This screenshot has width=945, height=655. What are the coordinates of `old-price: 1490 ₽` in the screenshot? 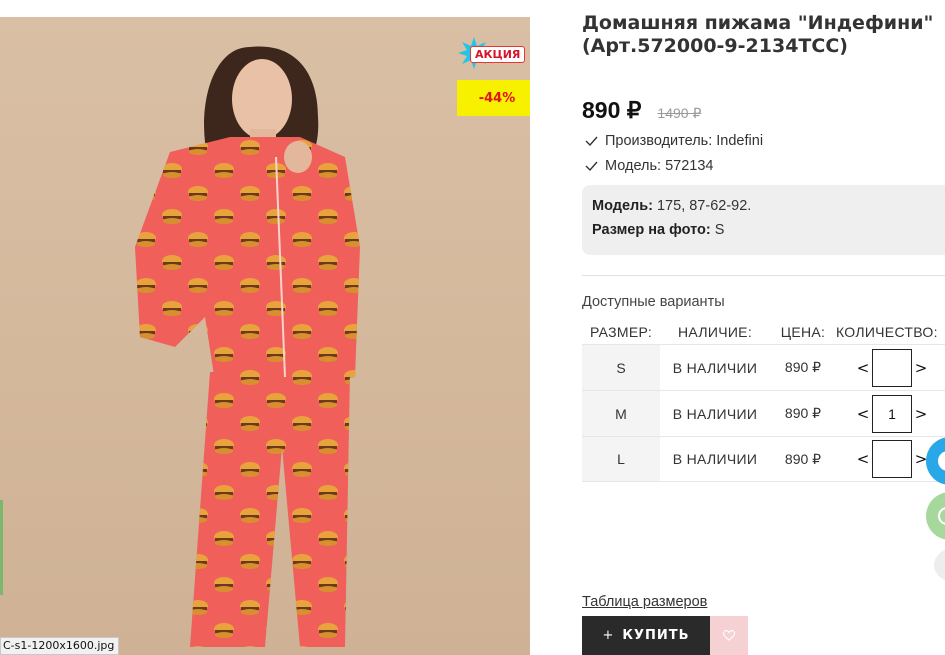 It's located at (679, 113).